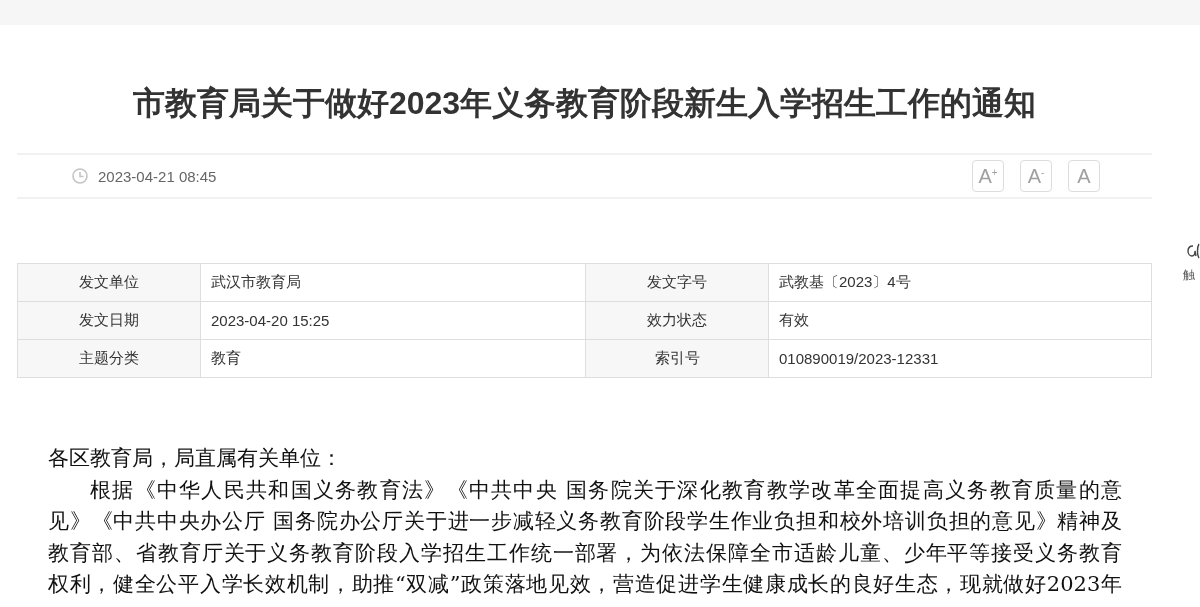  I want to click on table-label-cell: 效力状态, so click(677, 321).